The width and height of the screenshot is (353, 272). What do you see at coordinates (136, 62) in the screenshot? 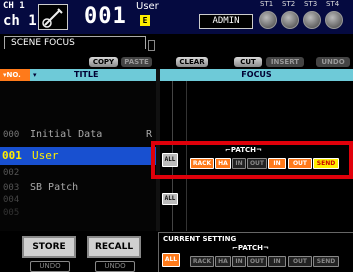
I see `paste-button: PASTE` at bounding box center [136, 62].